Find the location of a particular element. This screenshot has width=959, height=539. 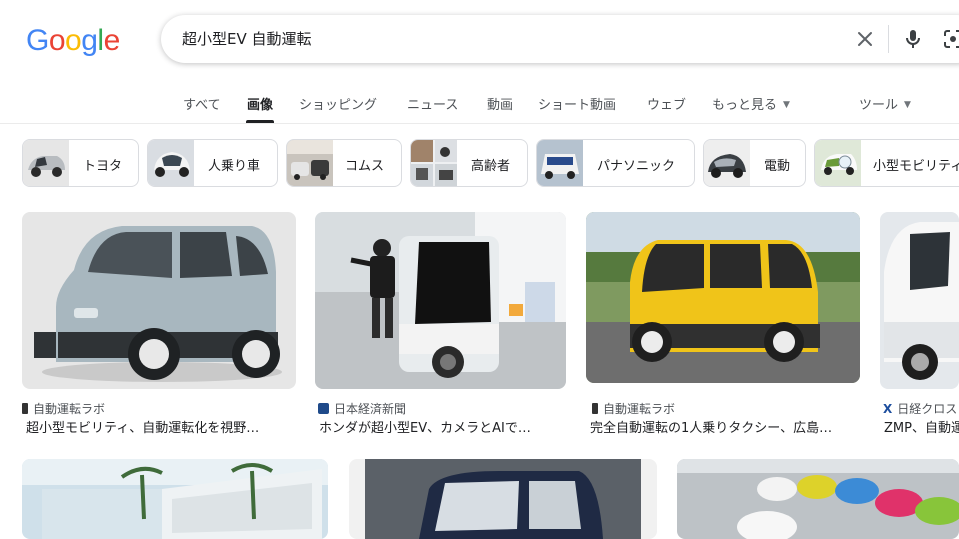

tab-web: ウェブ is located at coordinates (666, 103).